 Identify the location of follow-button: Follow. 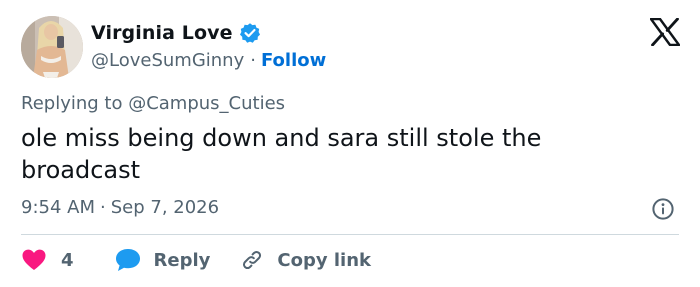
(293, 60).